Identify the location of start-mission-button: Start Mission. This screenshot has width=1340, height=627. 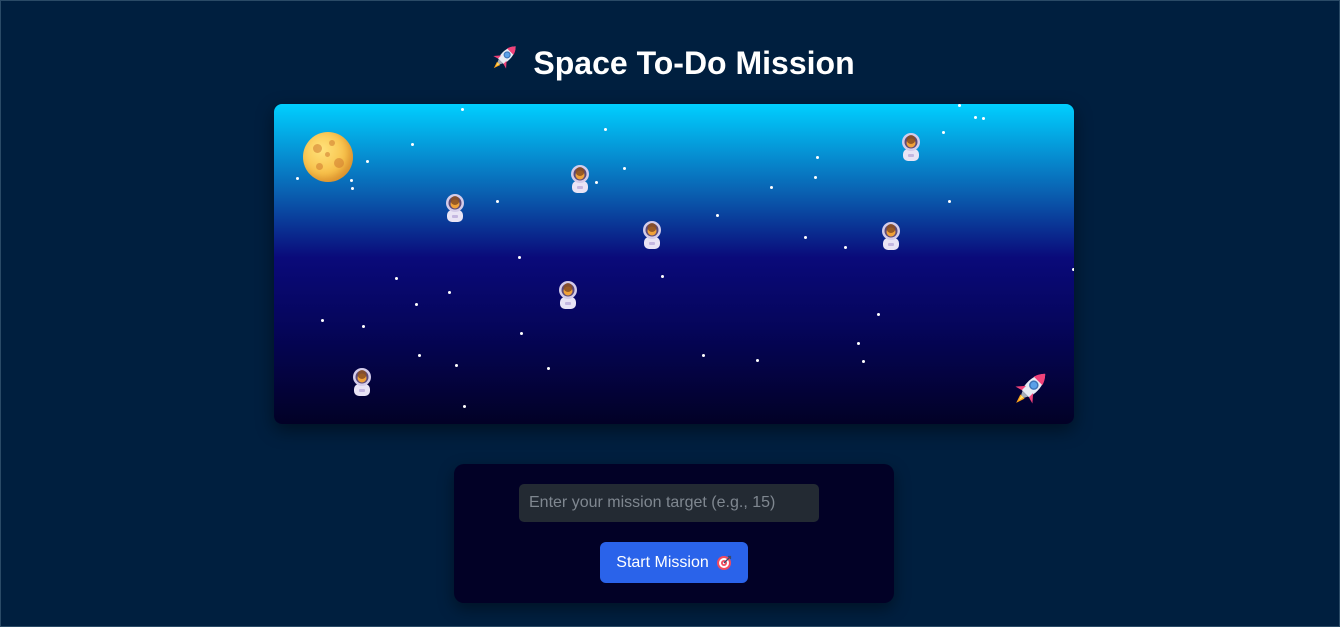
(674, 562).